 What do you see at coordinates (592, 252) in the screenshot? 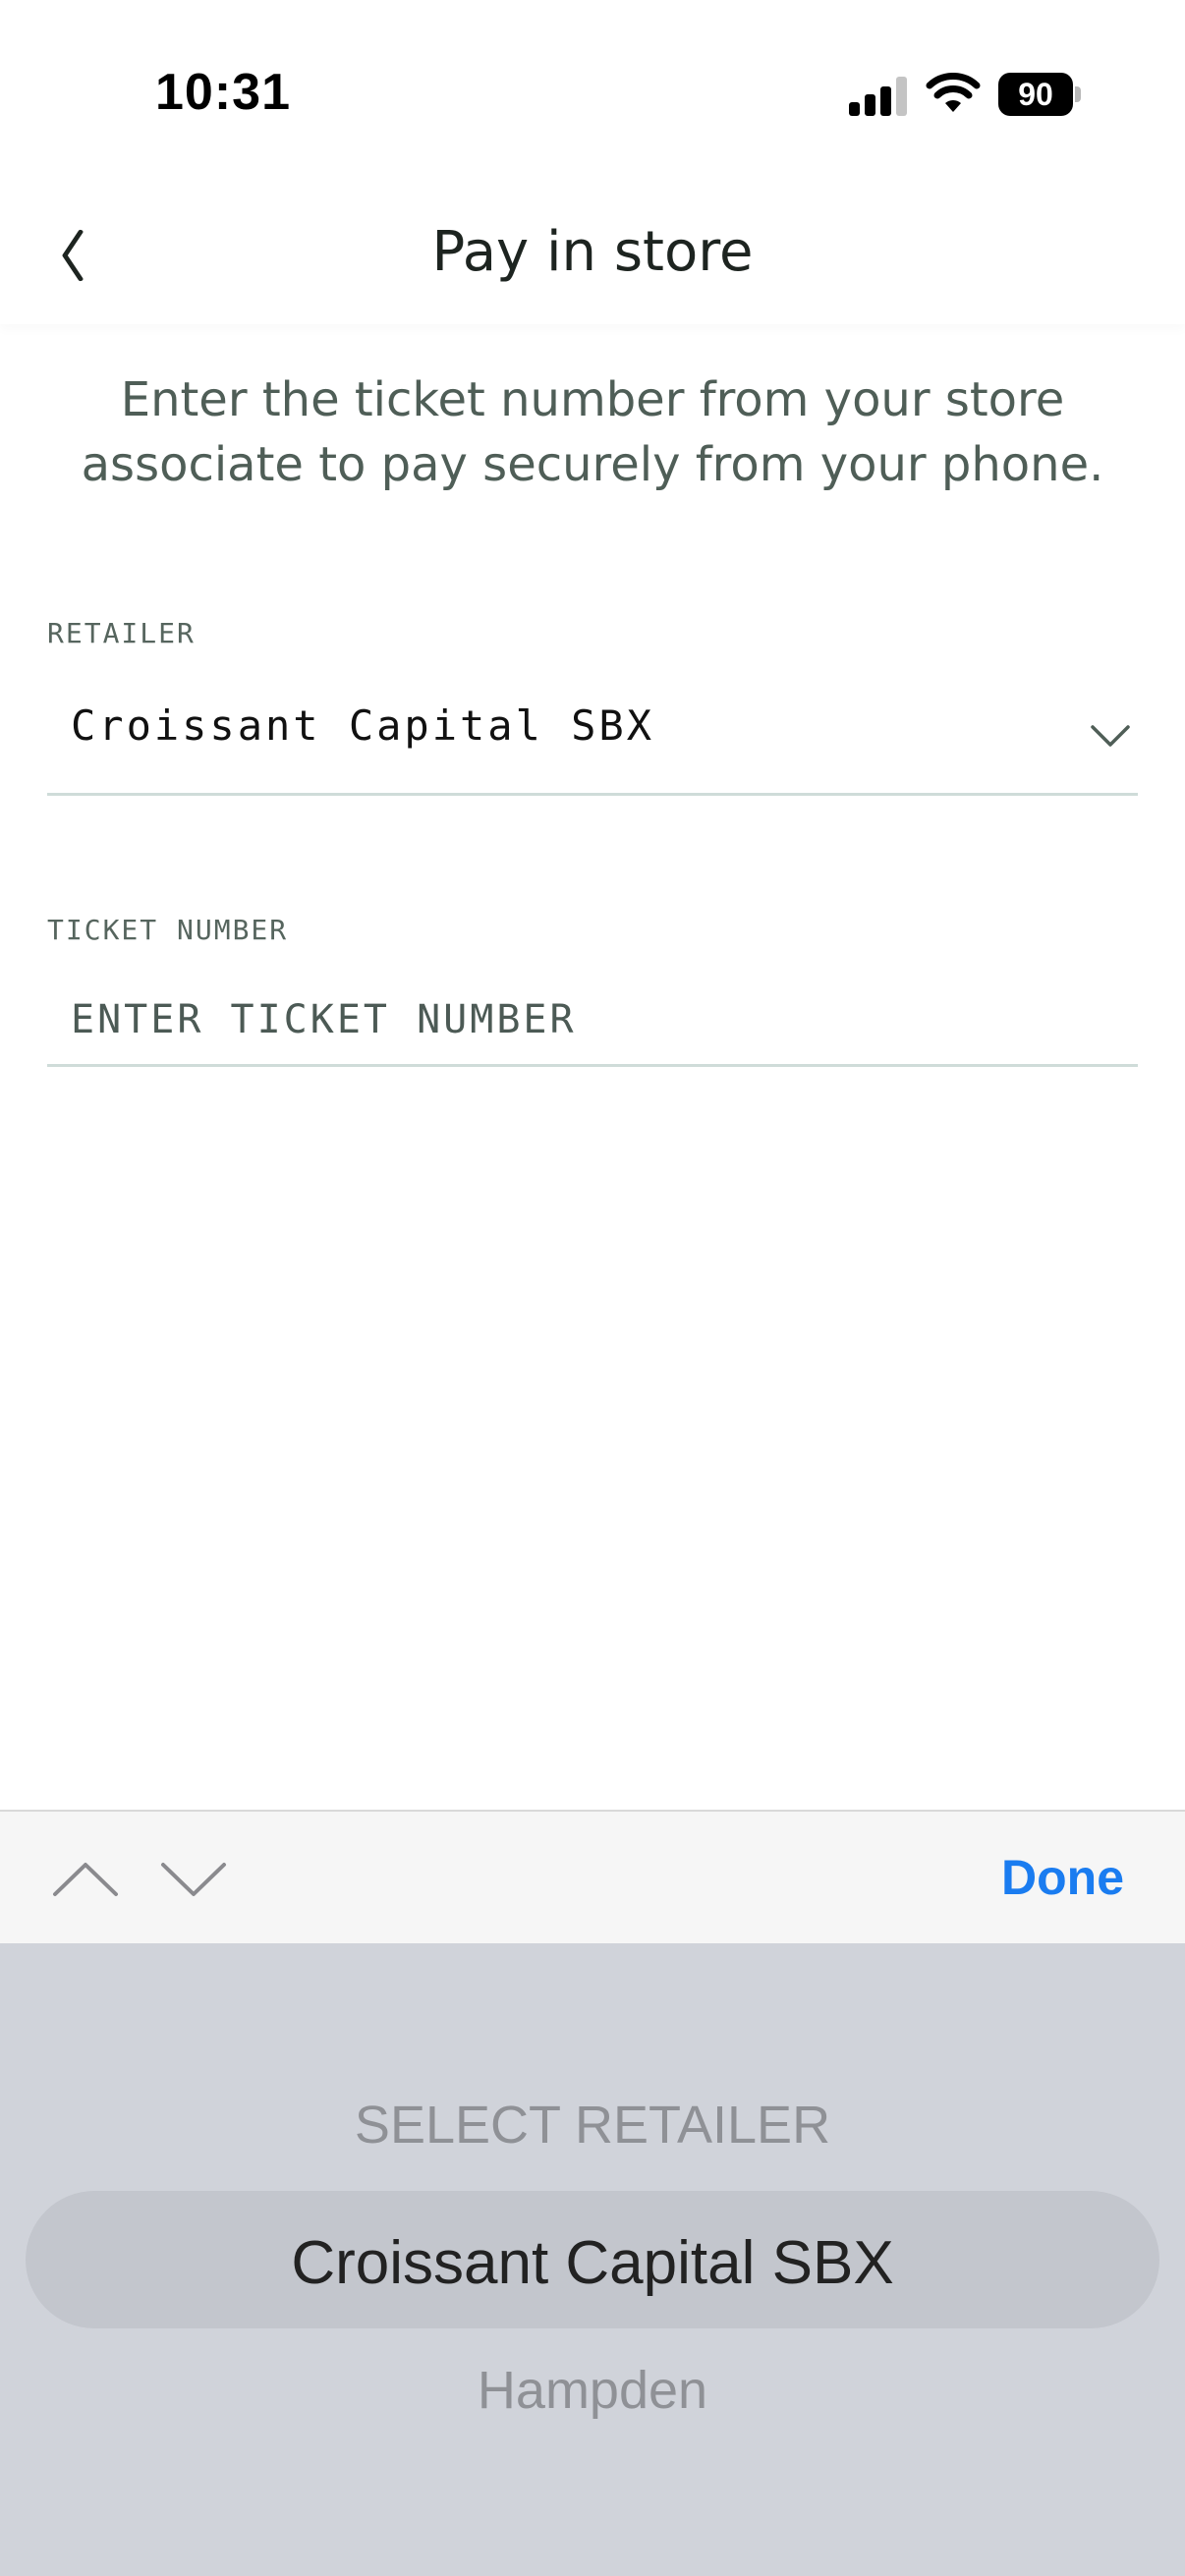
I see `page-title: Pay in store` at bounding box center [592, 252].